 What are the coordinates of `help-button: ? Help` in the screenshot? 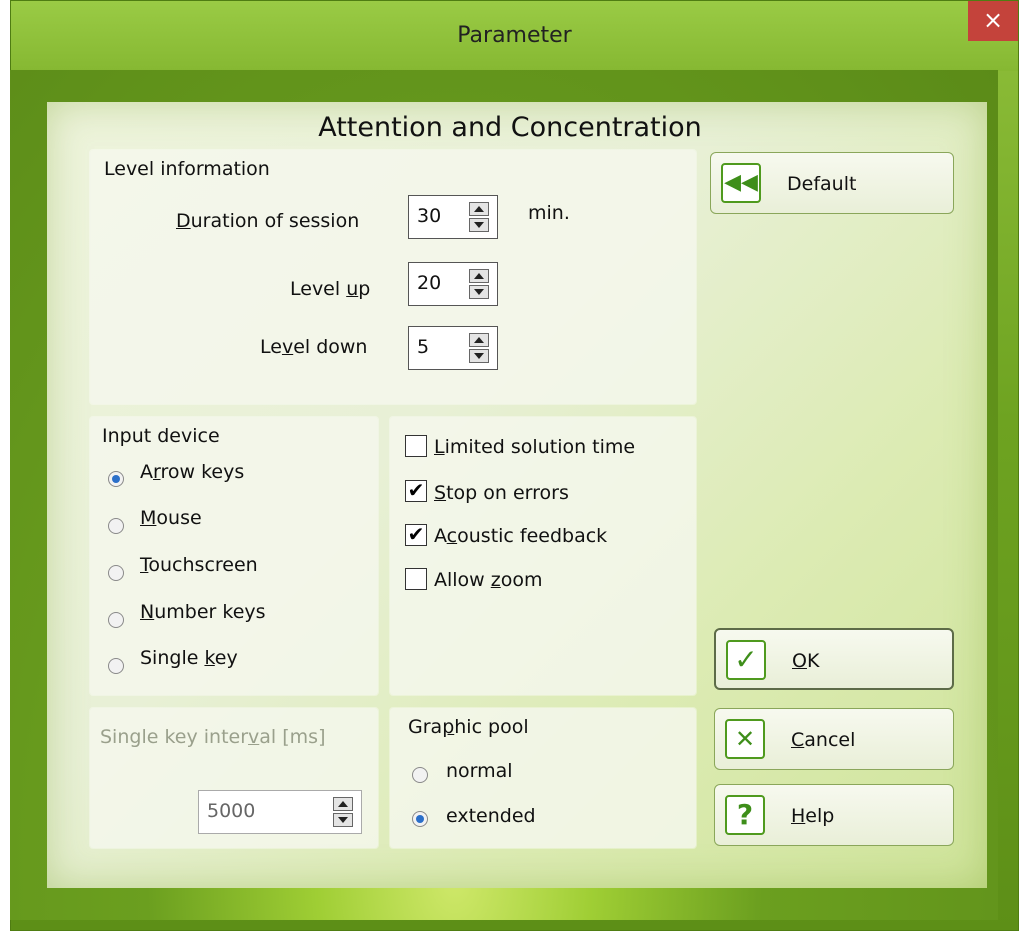 It's located at (834, 815).